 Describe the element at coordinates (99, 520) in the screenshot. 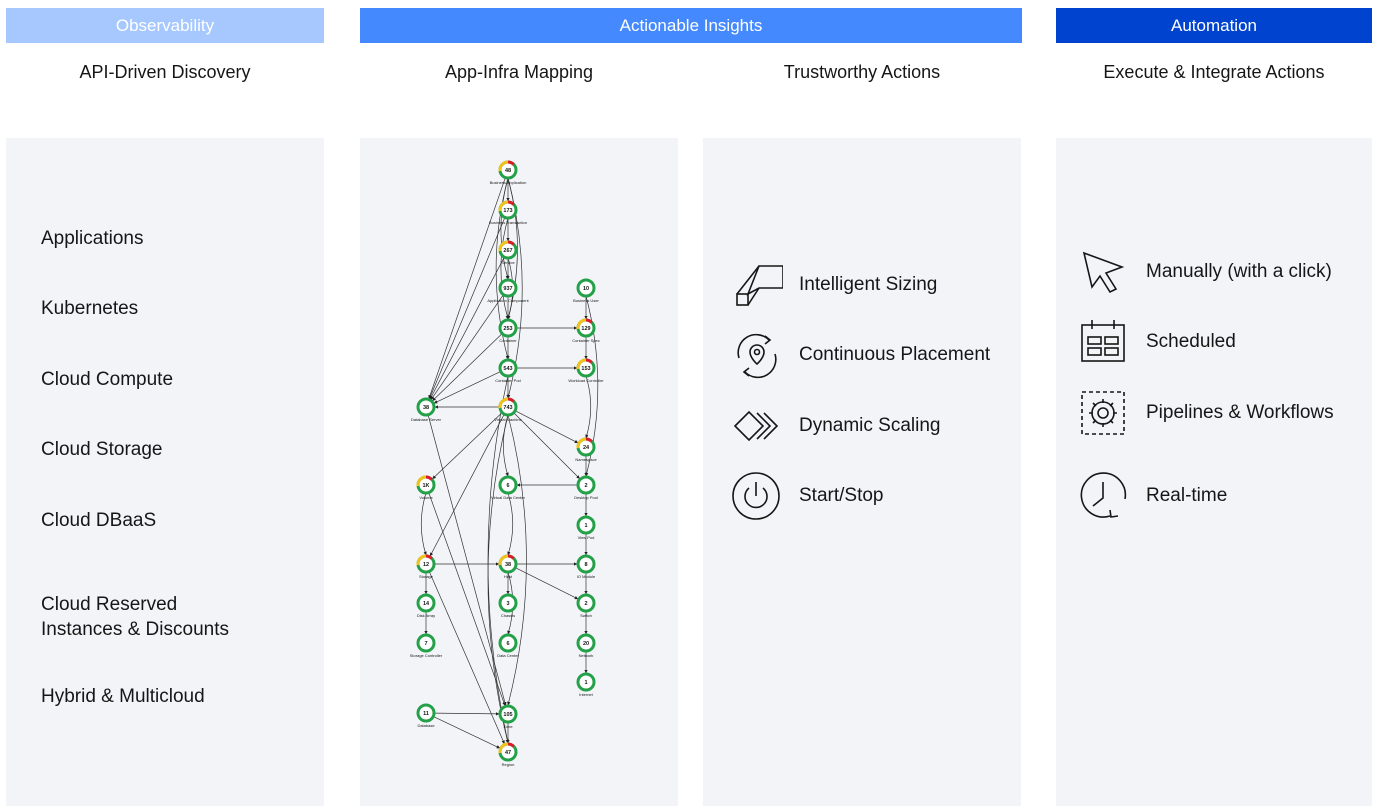

I see `source-cloud-dbaas: Cloud DBaaS` at that location.